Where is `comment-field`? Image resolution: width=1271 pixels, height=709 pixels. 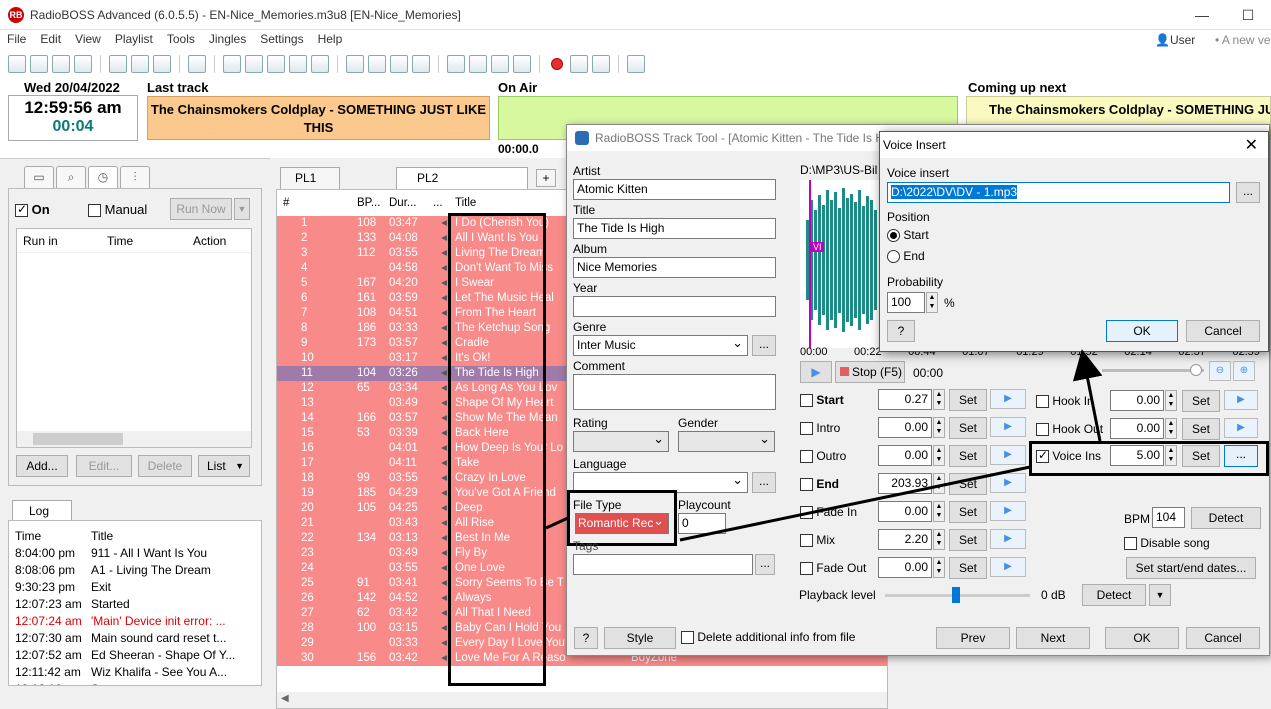 comment-field is located at coordinates (674, 392).